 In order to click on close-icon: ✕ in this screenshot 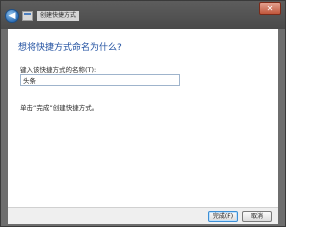, I will do `click(270, 8)`.